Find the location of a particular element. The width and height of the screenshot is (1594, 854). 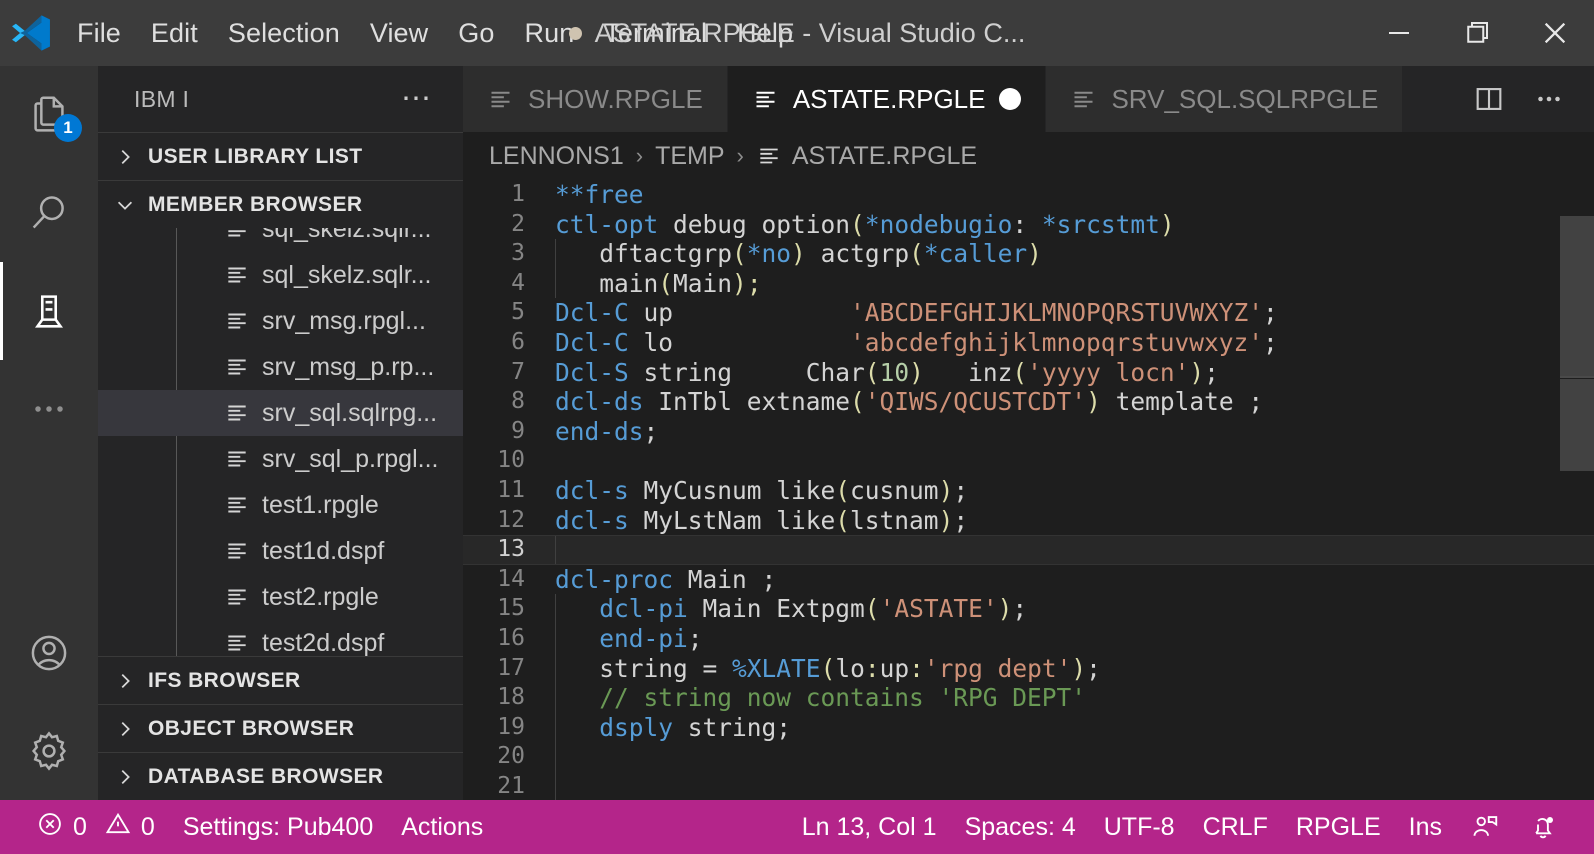

code-line: 12 dcl-s MyLstNam like(lstnam); is located at coordinates (1028, 521).